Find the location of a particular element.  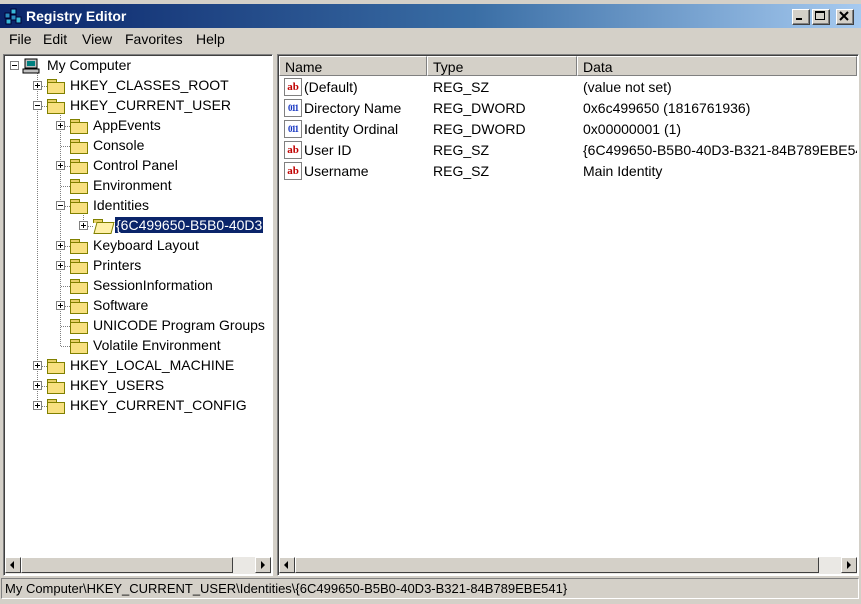

tree-node-label: HKEY_CURRENT_CONFIG is located at coordinates (158, 405).